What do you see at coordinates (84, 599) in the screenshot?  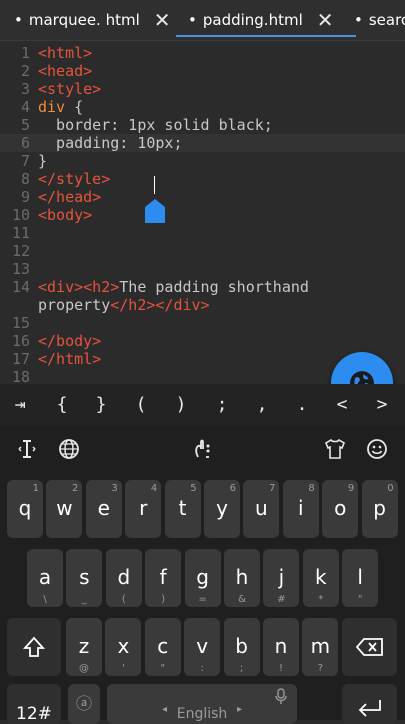 I see `key-alt-label: _` at bounding box center [84, 599].